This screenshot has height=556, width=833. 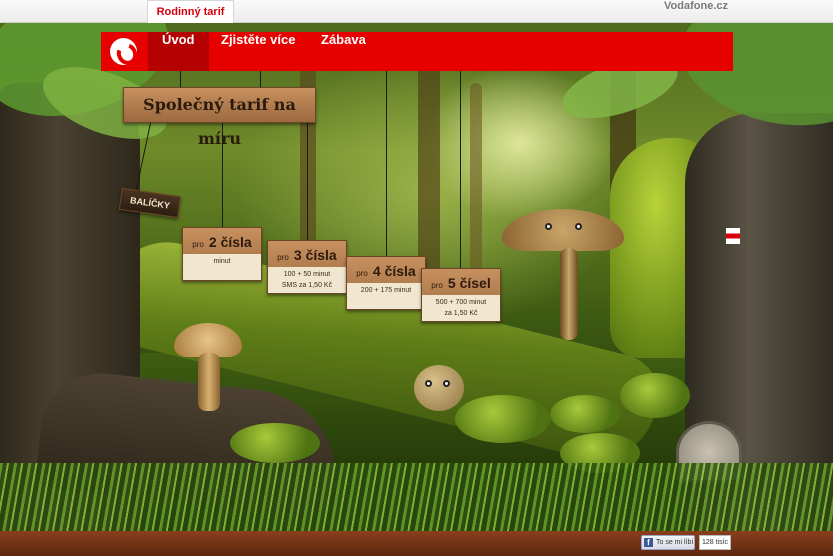 What do you see at coordinates (715, 542) in the screenshot?
I see `like-count: 128 tisíc` at bounding box center [715, 542].